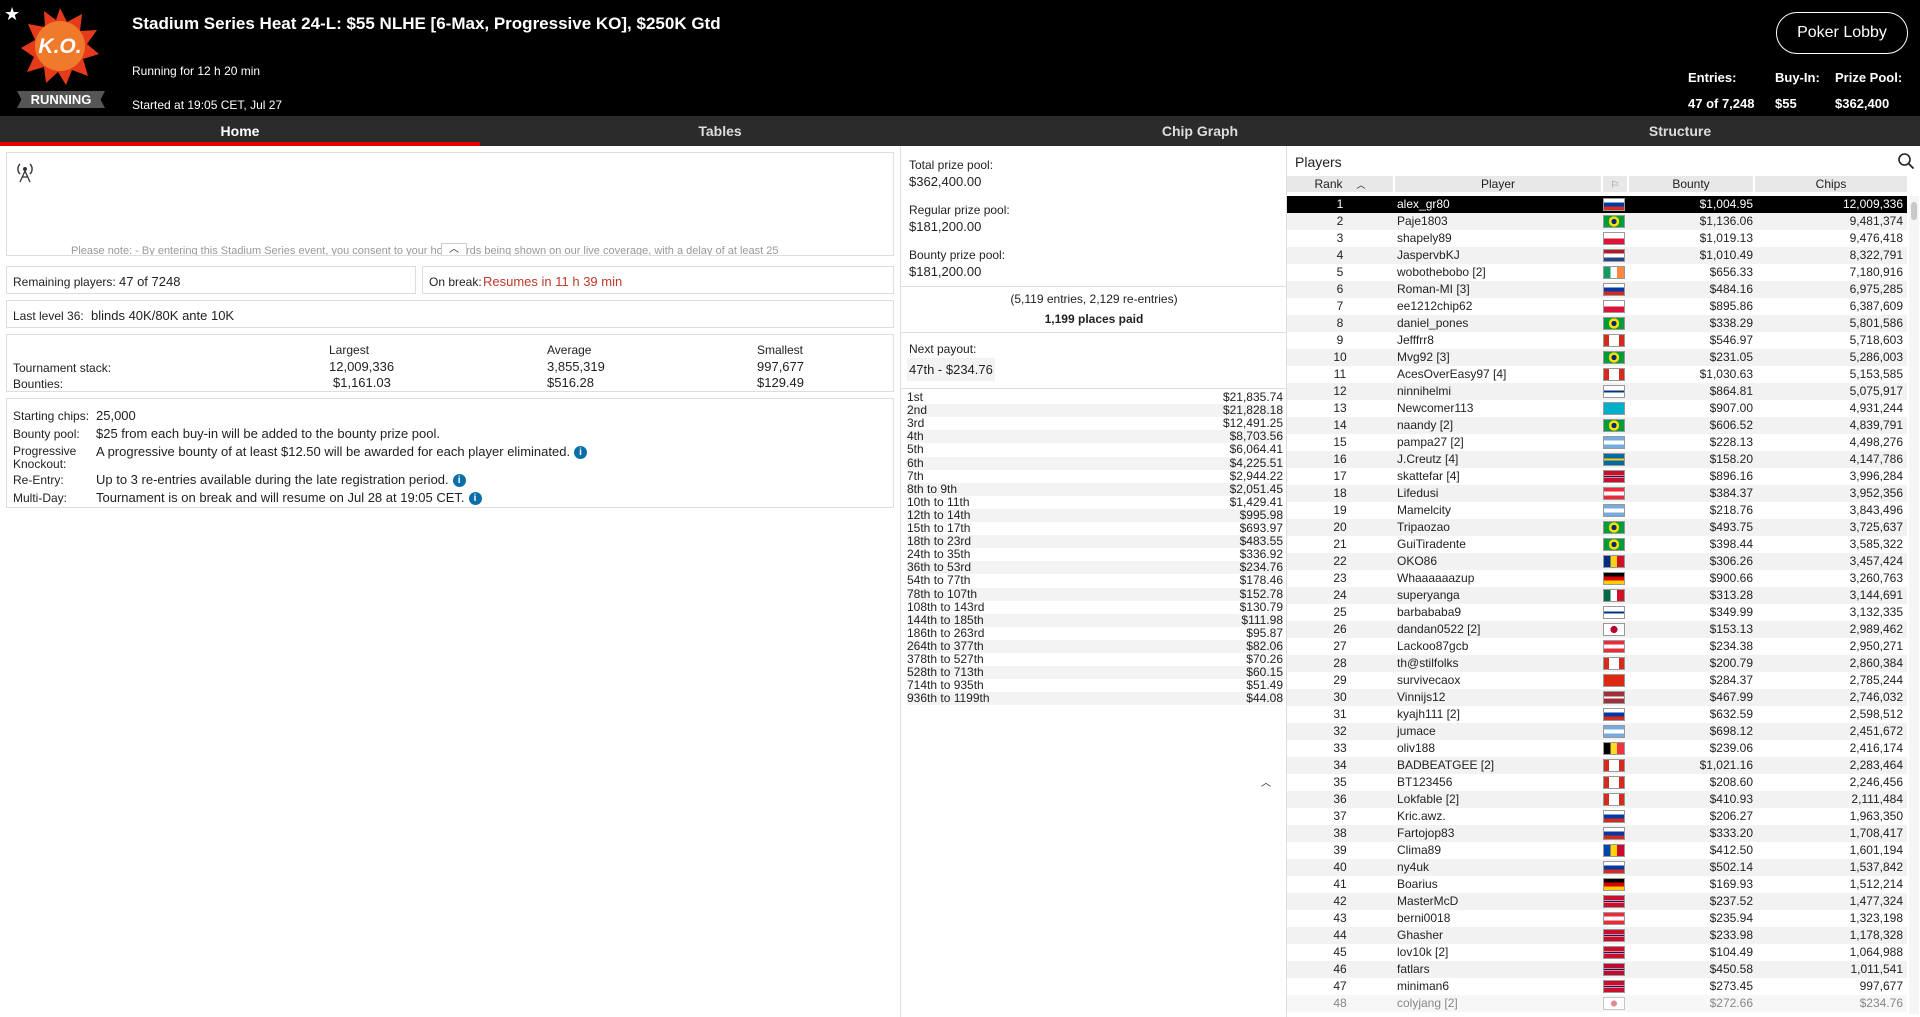 This screenshot has width=1920, height=1017. Describe the element at coordinates (1340, 969) in the screenshot. I see `player-rank: 46` at that location.